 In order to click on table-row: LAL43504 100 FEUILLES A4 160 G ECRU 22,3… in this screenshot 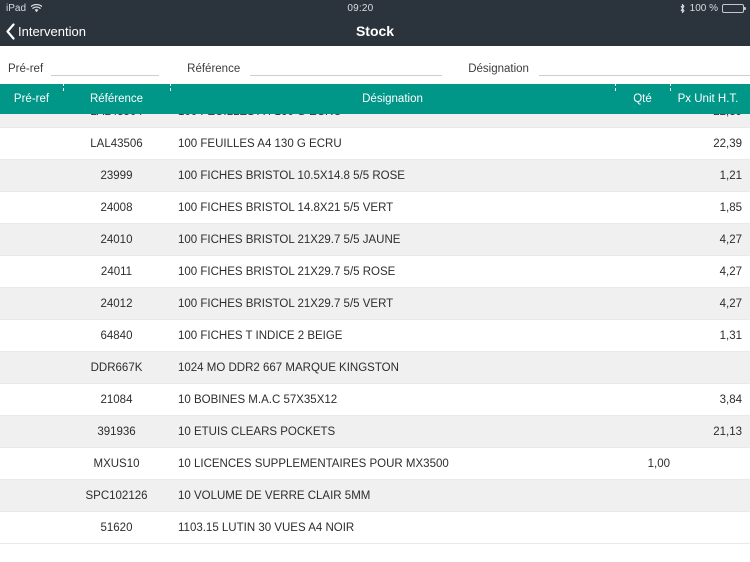, I will do `click(375, 121)`.